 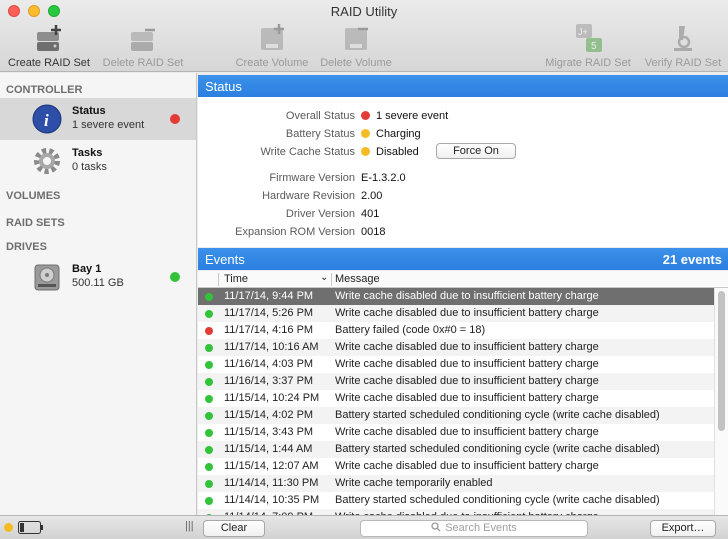 What do you see at coordinates (397, 152) in the screenshot?
I see `write-cache-status-value: Disabled` at bounding box center [397, 152].